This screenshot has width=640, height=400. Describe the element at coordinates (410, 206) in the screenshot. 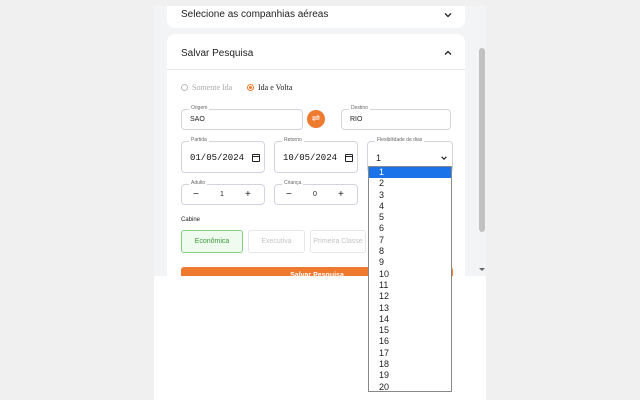

I see `flexibility-option: 4` at that location.